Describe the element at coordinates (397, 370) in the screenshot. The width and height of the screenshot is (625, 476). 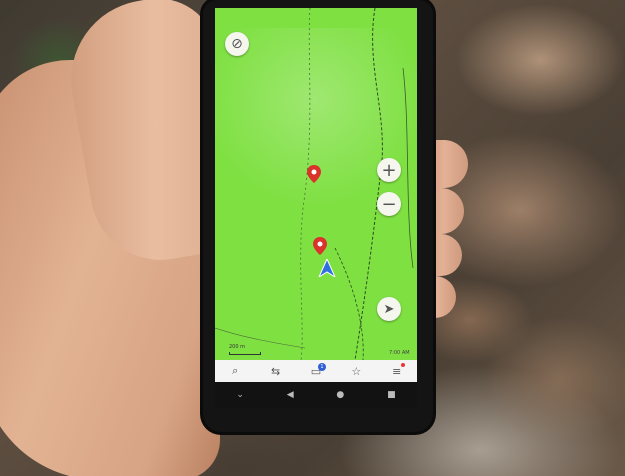
I see `menu-icon: ≡` at that location.